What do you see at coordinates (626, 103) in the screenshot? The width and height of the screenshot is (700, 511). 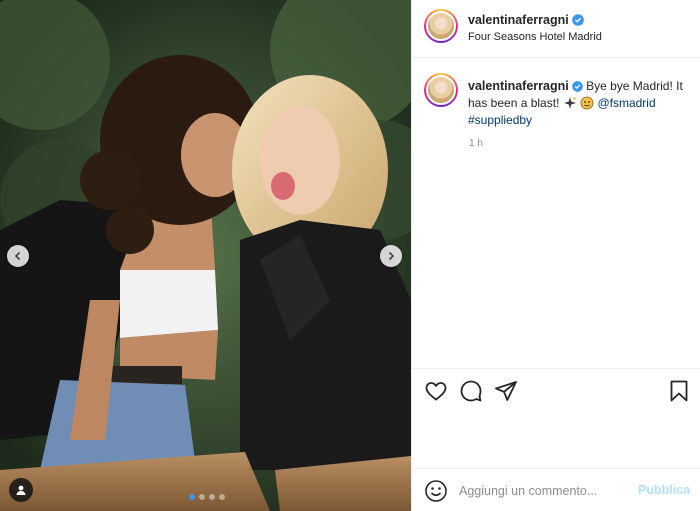 I see `mention-link: @fsmadrid` at bounding box center [626, 103].